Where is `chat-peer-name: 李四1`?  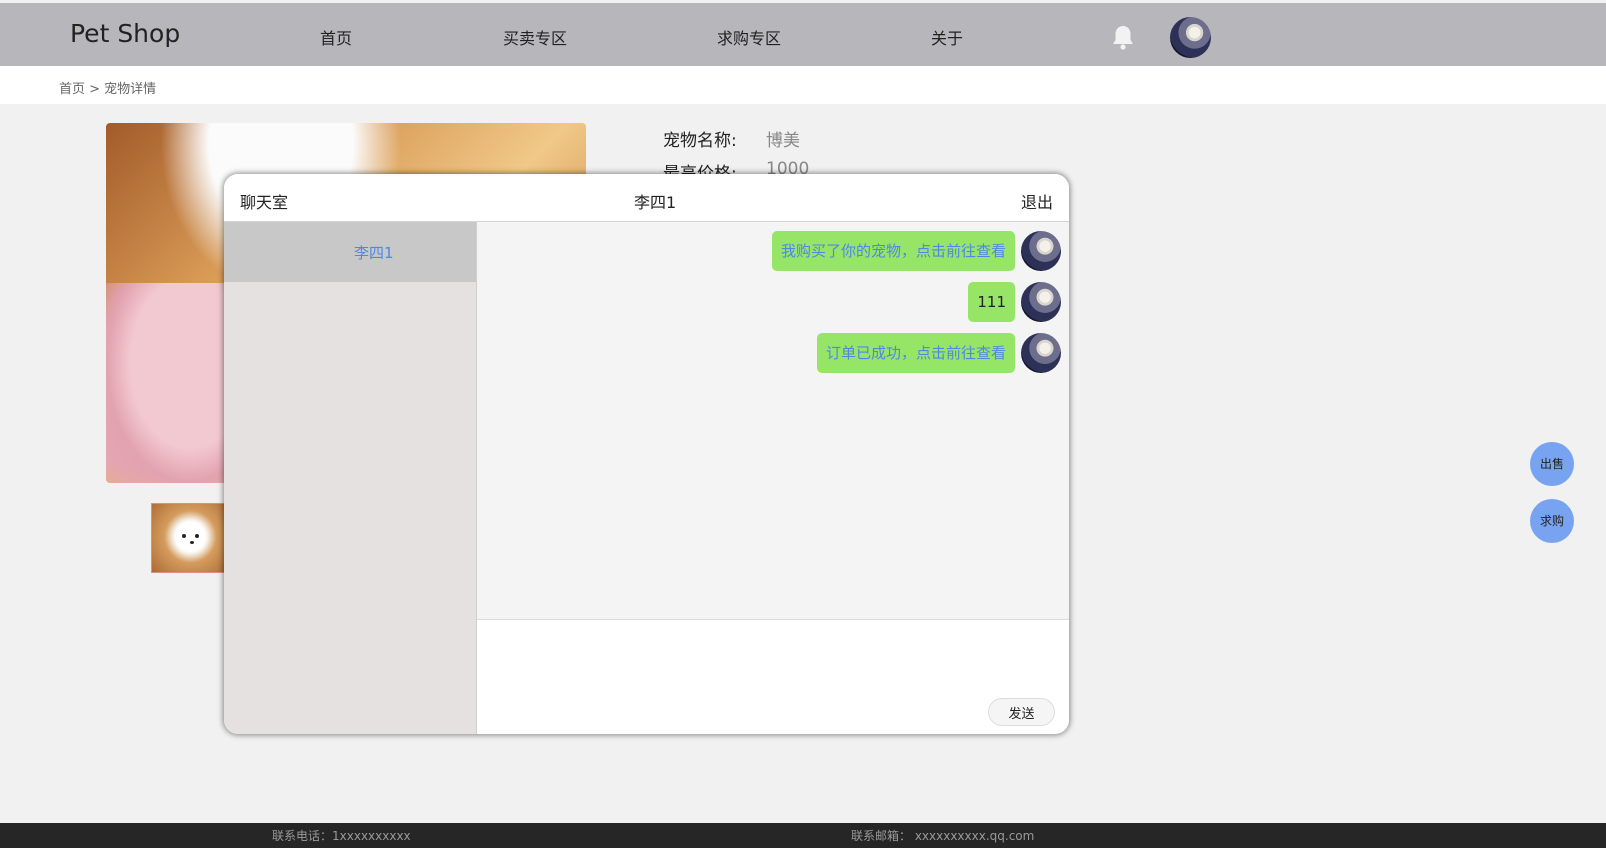
chat-peer-name: 李四1 is located at coordinates (655, 202).